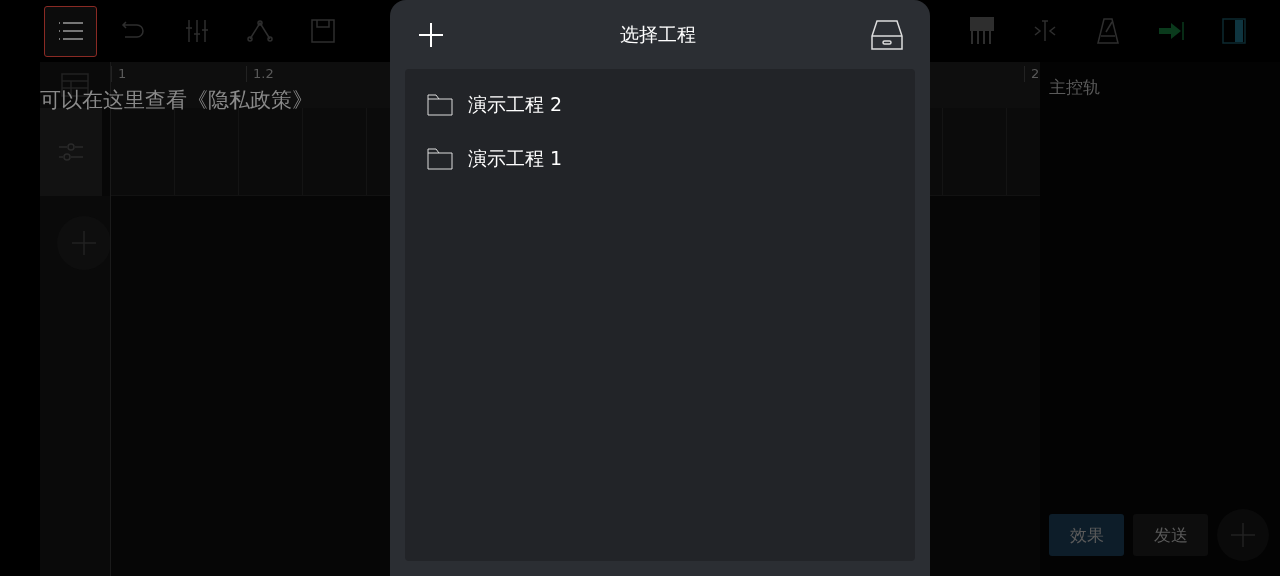  I want to click on metronome-icon, so click(1107, 31).